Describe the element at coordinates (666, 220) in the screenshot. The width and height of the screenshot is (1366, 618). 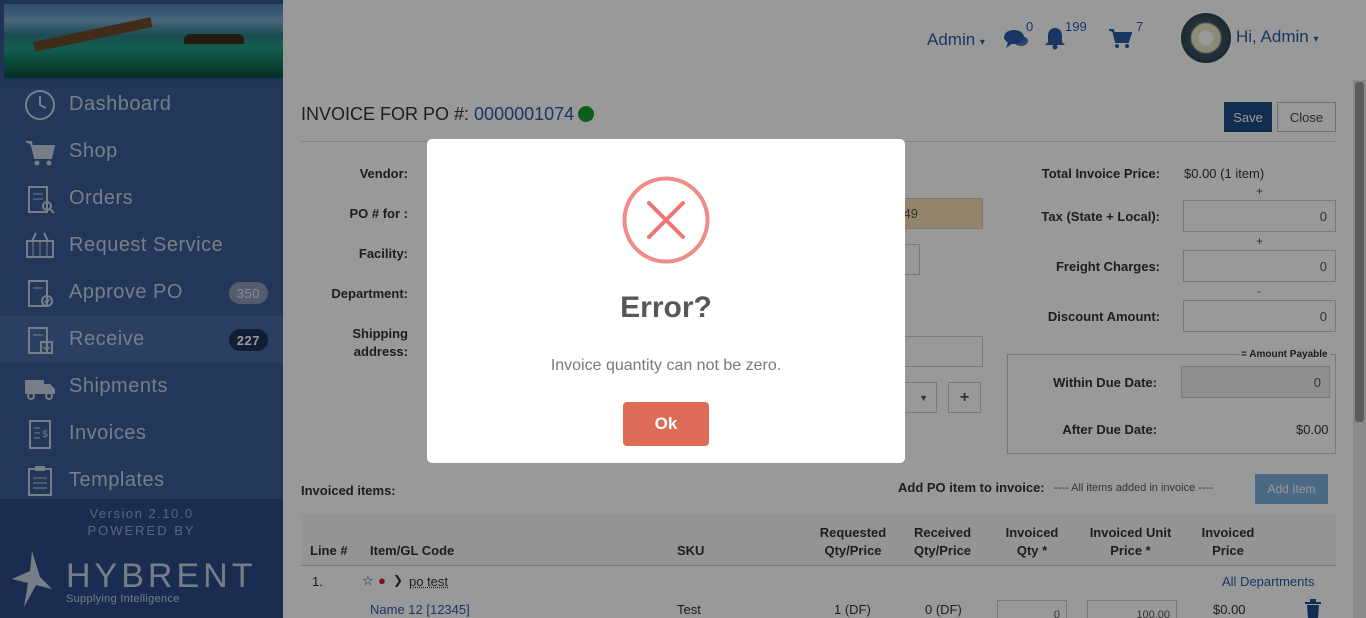
I see `error-x-icon` at that location.